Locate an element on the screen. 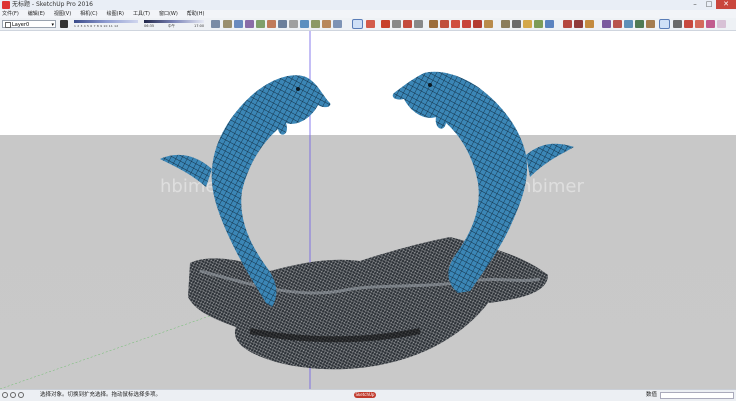 The width and height of the screenshot is (736, 401). chevron-down-icon: ▾ is located at coordinates (52, 25).